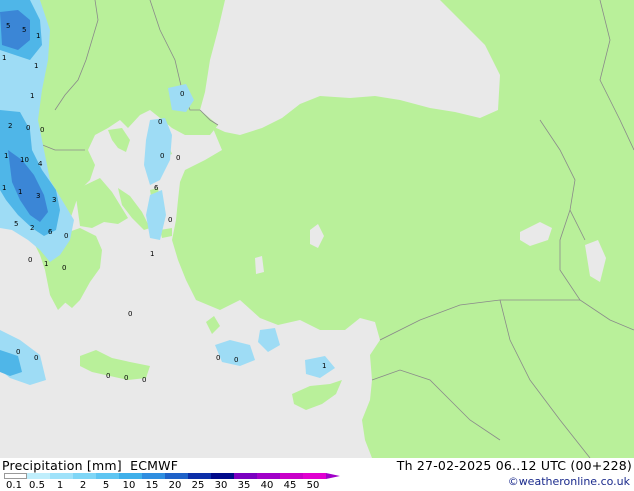  Describe the element at coordinates (14, 485) in the screenshot. I see `scale-tick-label: 0.1` at that location.